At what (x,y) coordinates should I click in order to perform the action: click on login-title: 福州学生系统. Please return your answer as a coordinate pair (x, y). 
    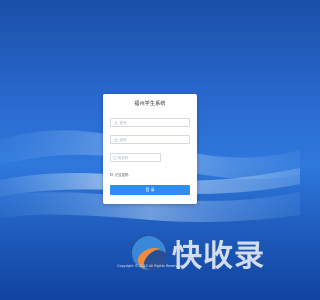
    Looking at the image, I should click on (150, 104).